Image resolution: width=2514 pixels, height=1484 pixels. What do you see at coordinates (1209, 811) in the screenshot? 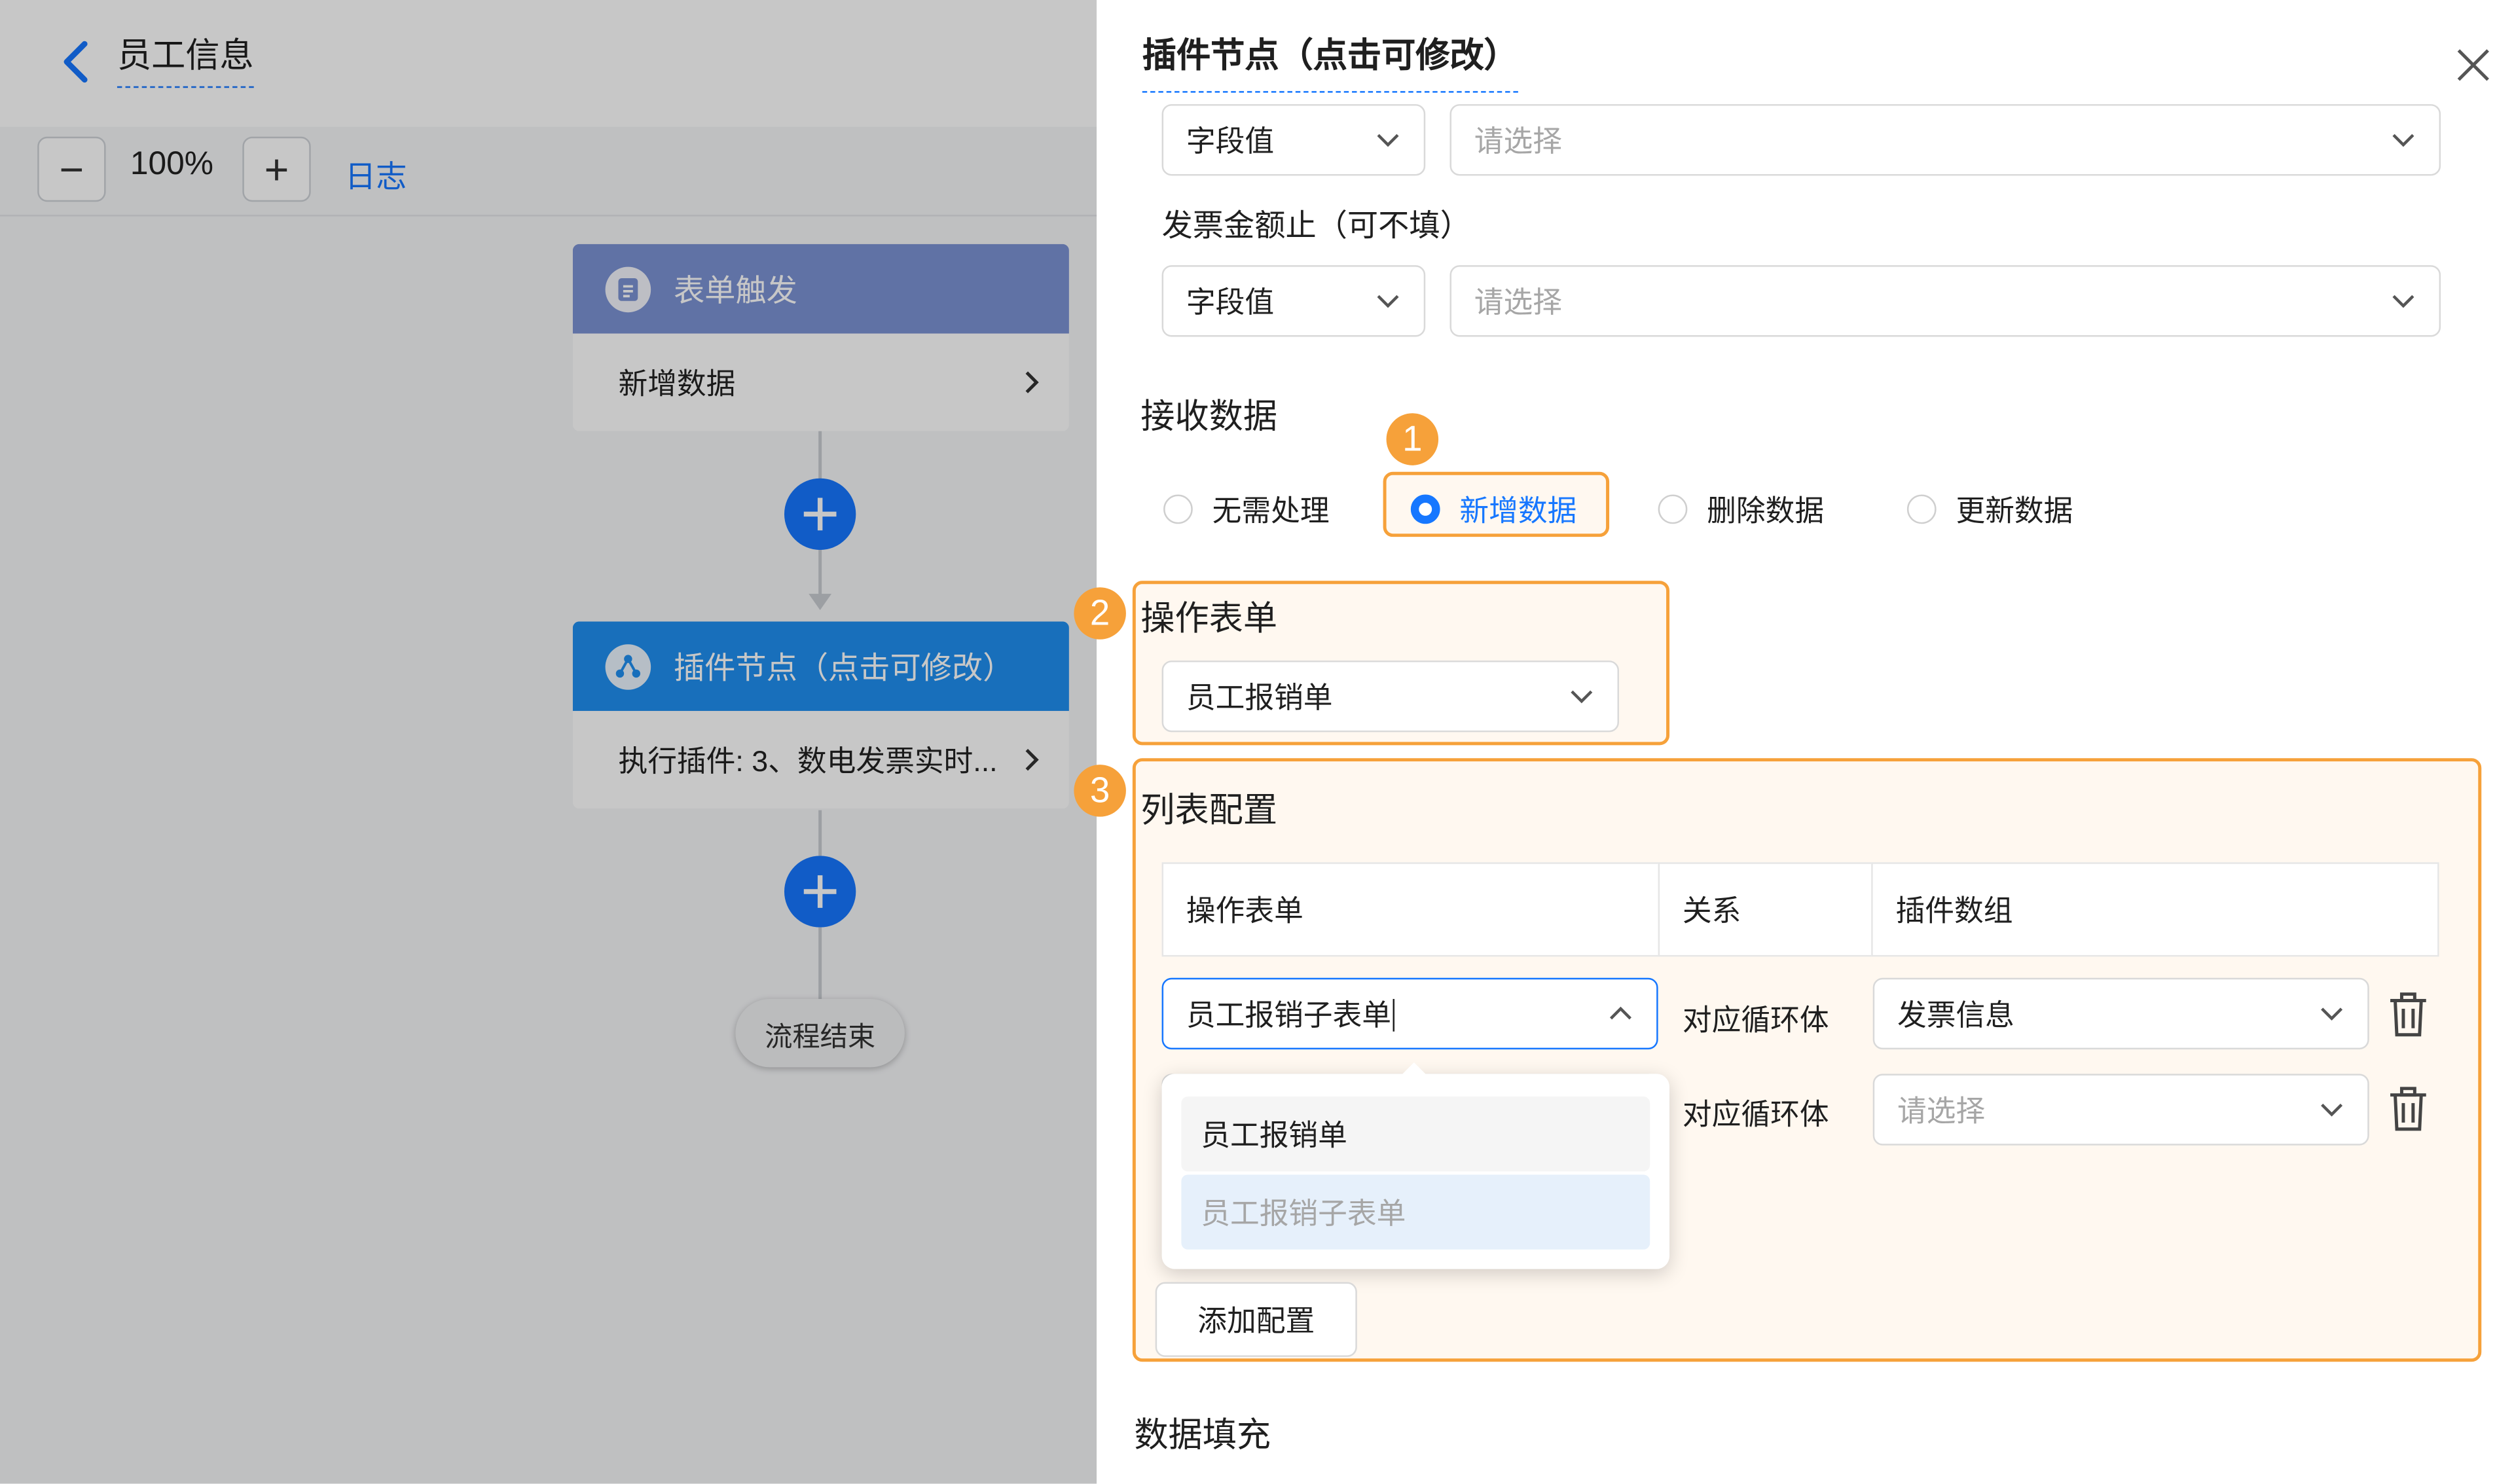
I see `list-config-title: 列表配置` at bounding box center [1209, 811].